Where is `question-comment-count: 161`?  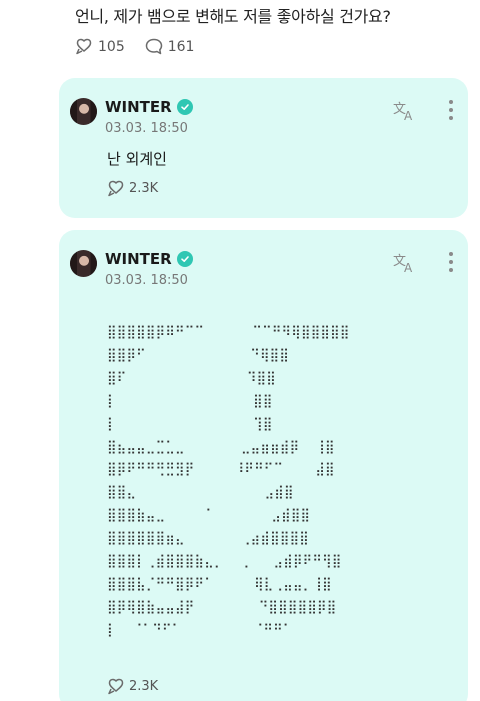
question-comment-count: 161 is located at coordinates (181, 46).